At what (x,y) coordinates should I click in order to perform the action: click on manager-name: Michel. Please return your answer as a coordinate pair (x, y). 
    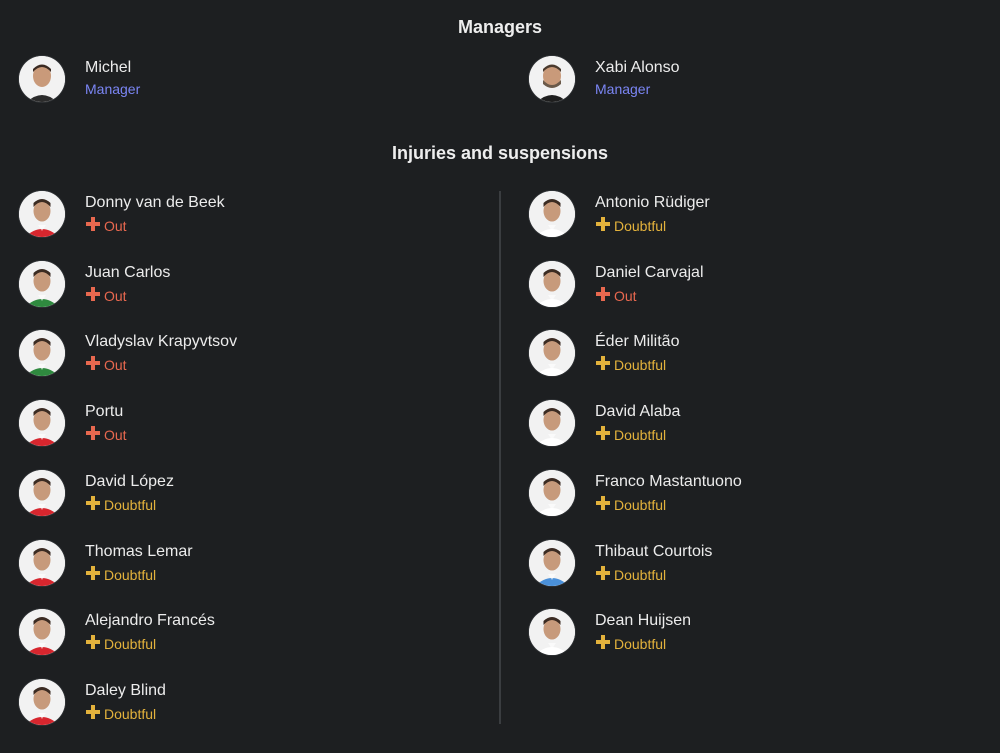
    Looking at the image, I should click on (108, 67).